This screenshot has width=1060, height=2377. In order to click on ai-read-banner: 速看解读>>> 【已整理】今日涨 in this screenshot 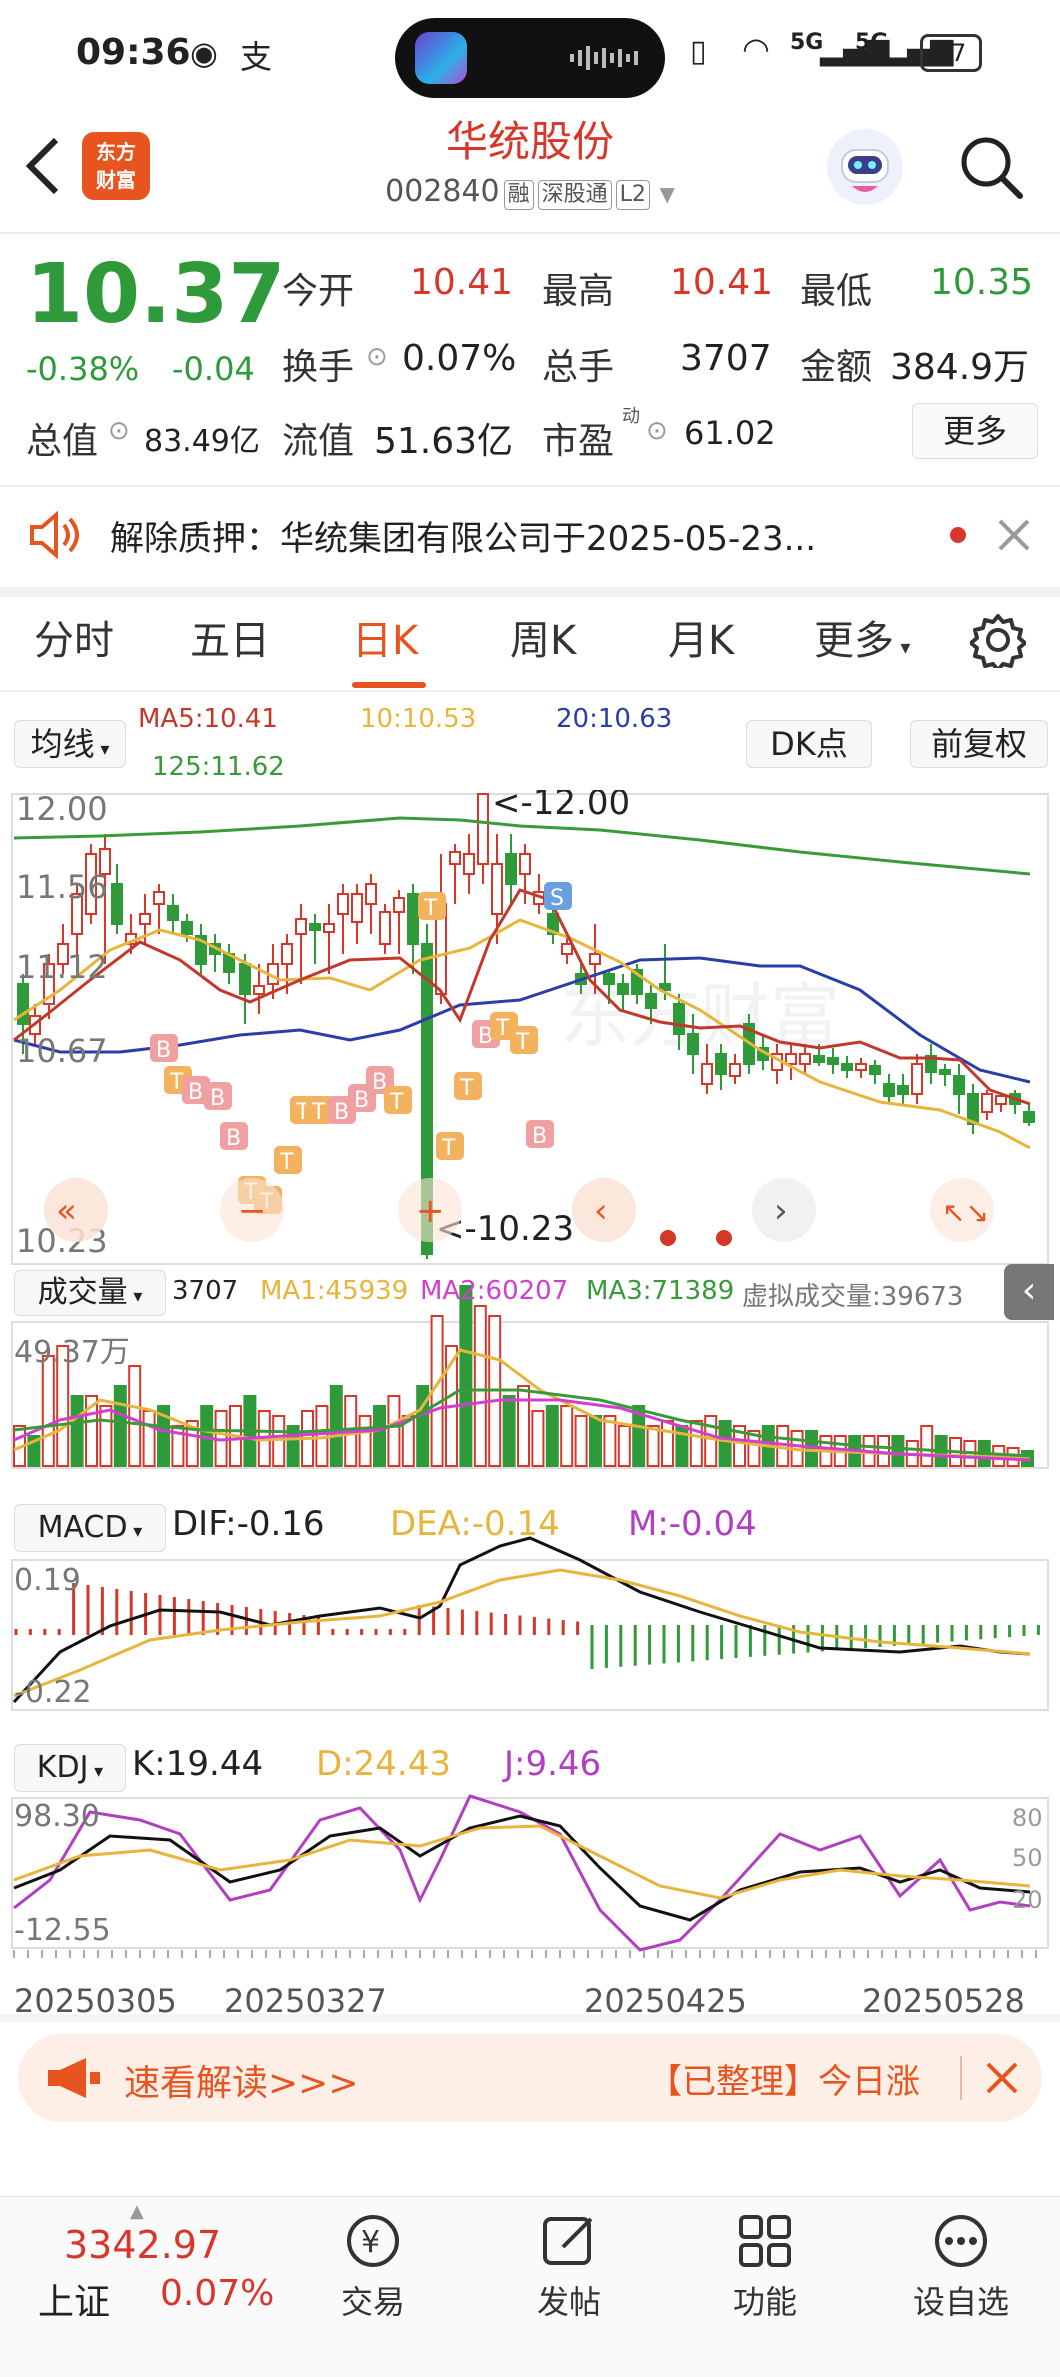, I will do `click(530, 2078)`.